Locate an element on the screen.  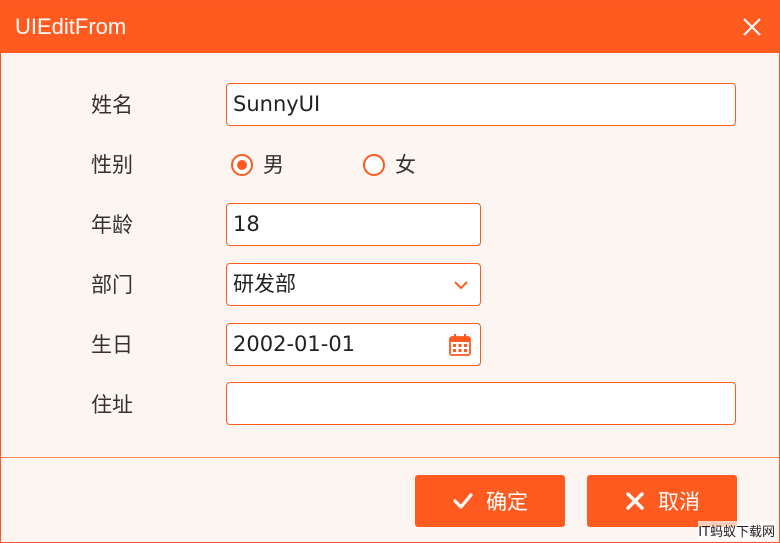
age-label: 年龄 is located at coordinates (112, 225).